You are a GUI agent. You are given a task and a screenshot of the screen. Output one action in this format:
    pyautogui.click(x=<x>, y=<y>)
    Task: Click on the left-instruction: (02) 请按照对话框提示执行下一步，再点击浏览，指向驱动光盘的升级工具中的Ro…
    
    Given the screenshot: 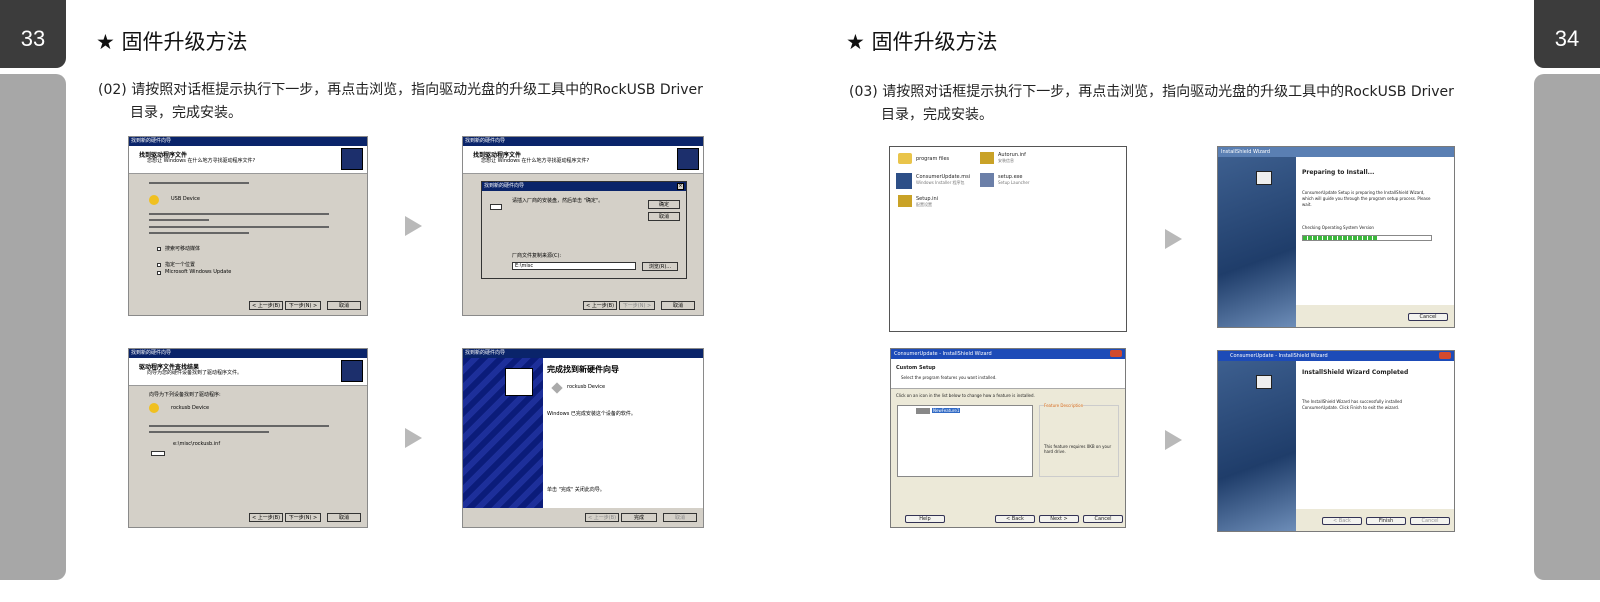 What is the action you would take?
    pyautogui.click(x=423, y=102)
    